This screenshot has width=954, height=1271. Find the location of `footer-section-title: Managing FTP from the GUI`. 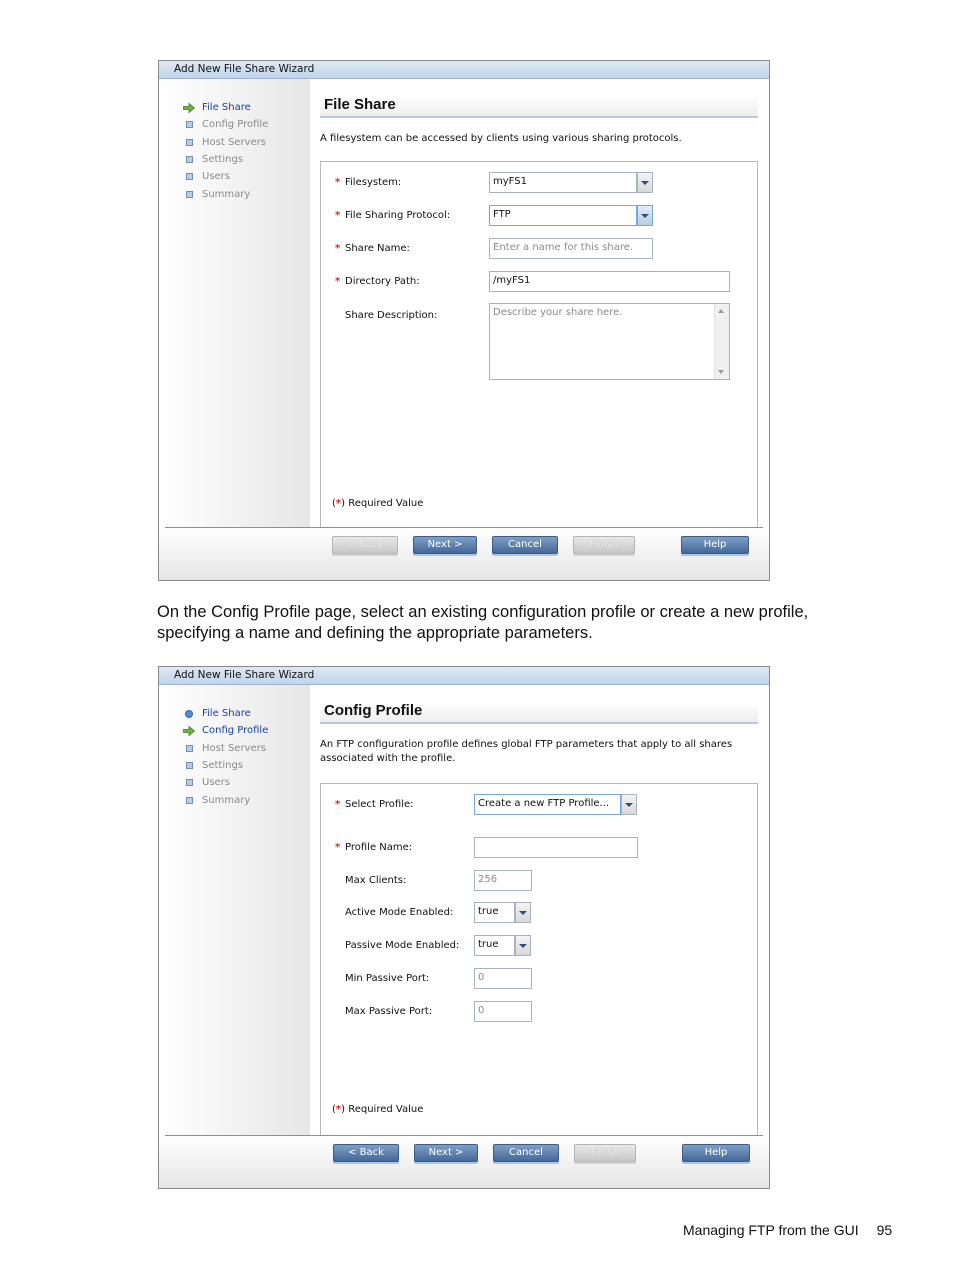

footer-section-title: Managing FTP from the GUI is located at coordinates (771, 1230).